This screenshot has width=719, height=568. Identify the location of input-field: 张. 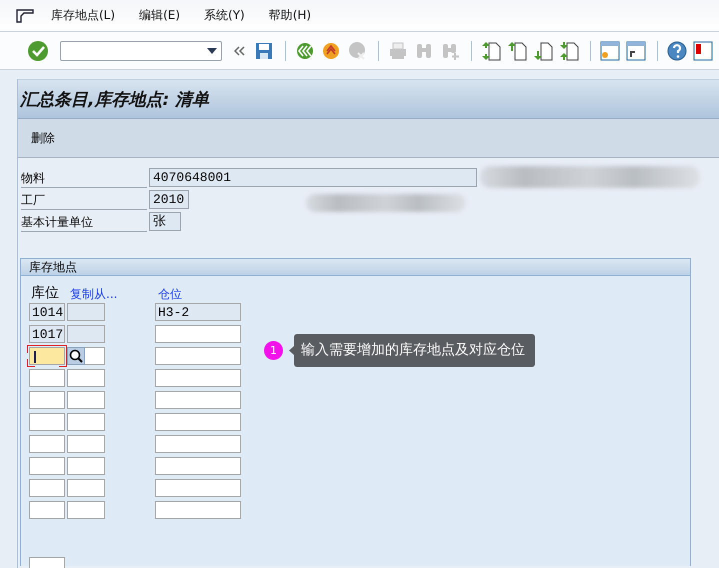
(165, 221).